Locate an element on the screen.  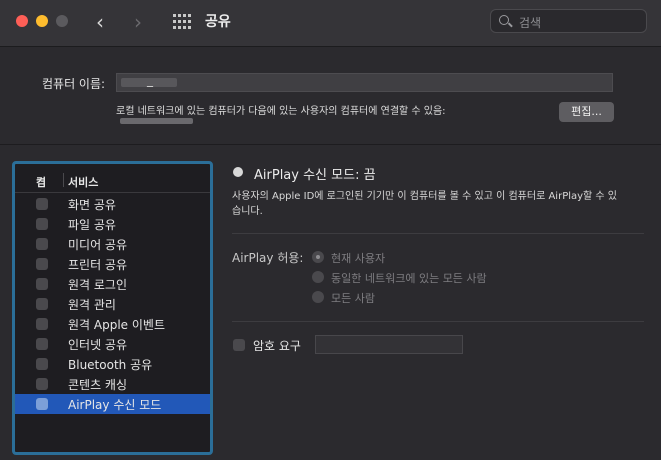
service-label: 콘텐츠 캐싱 is located at coordinates (98, 385).